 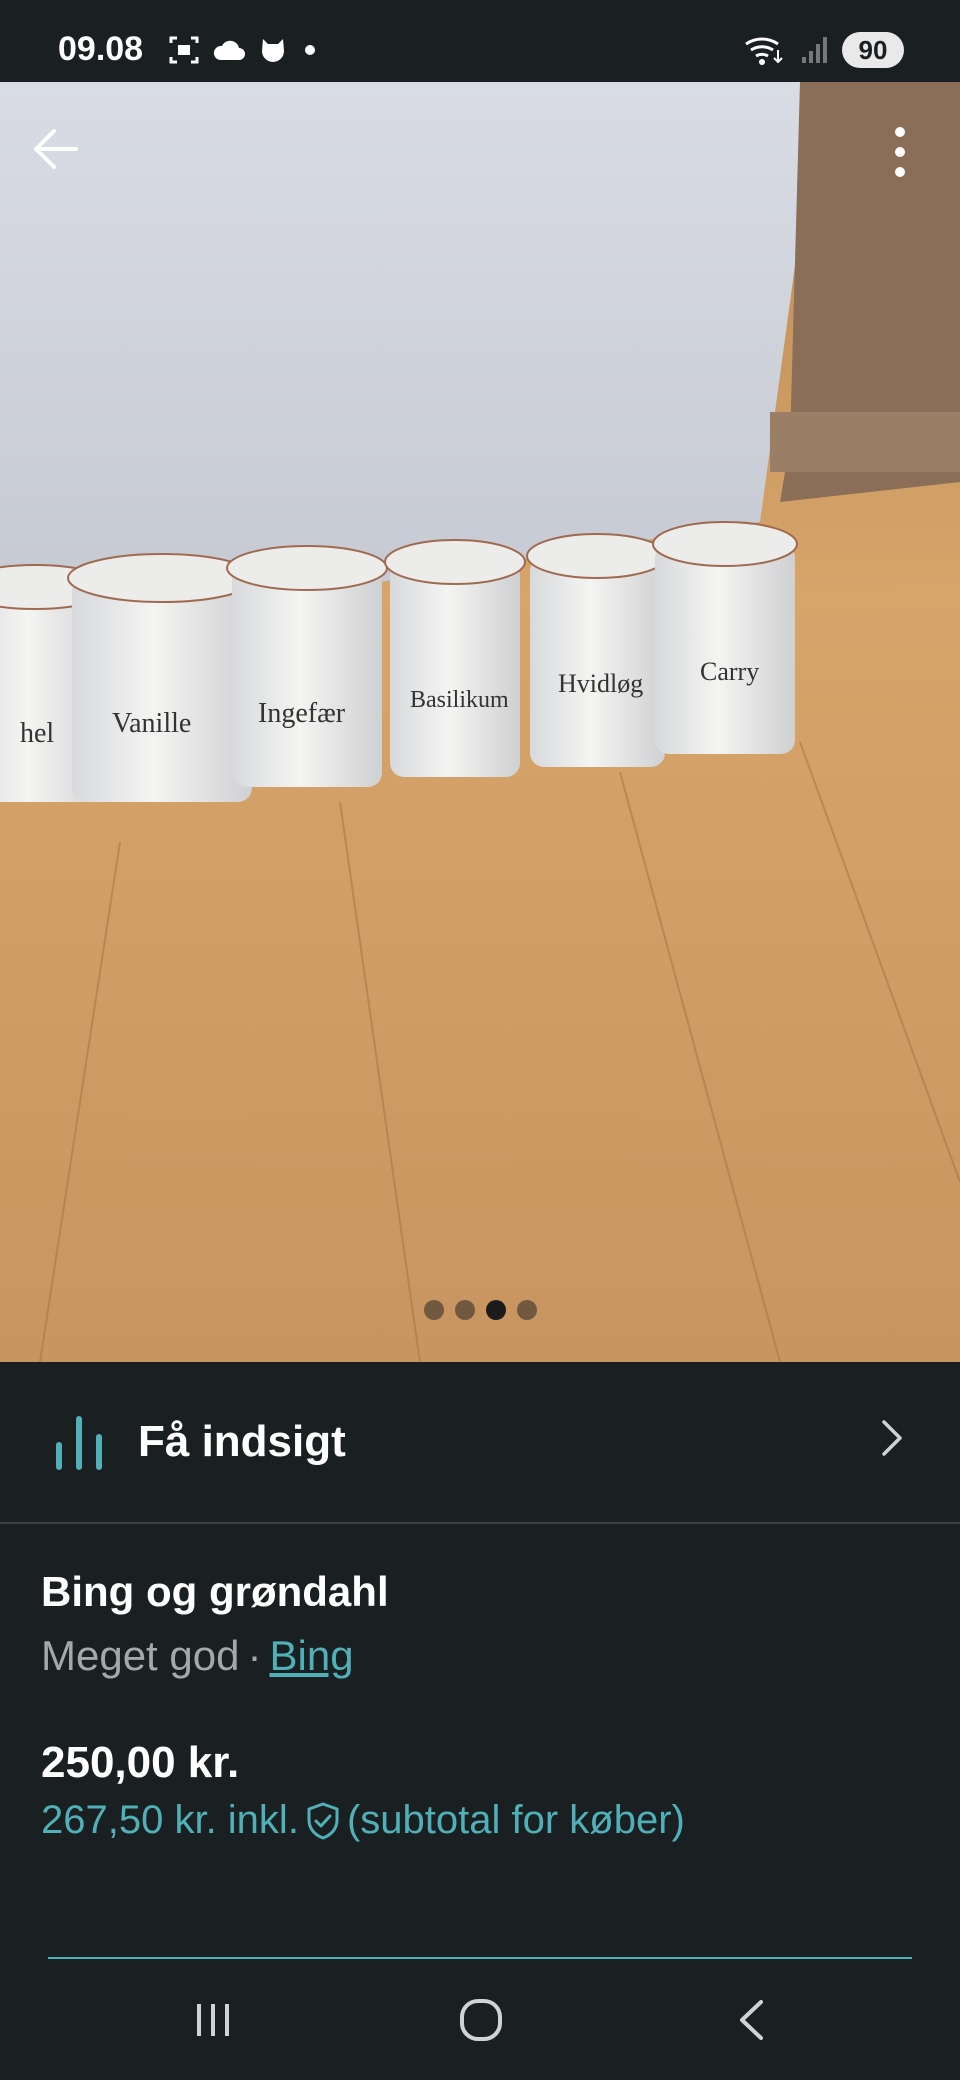 I want to click on jar-label: Hvidløg, so click(x=600, y=683).